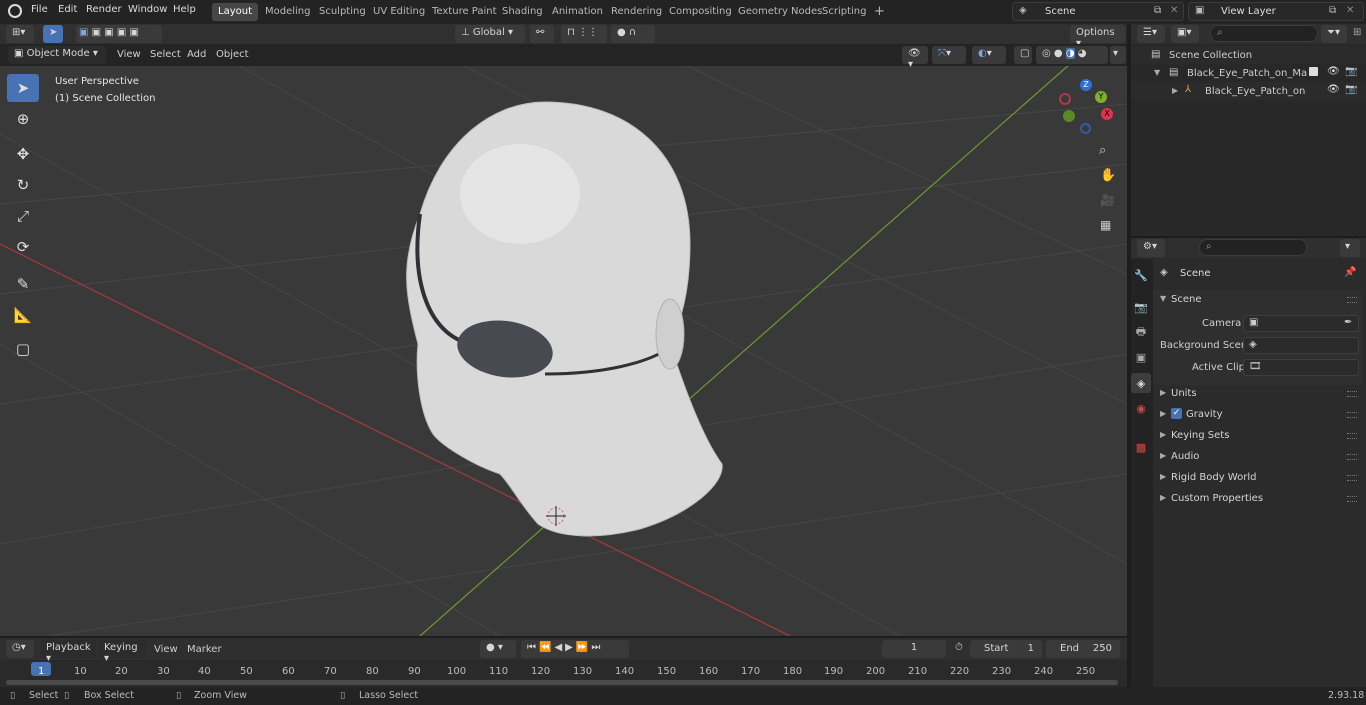  I want to click on solid-shading-icon: ●, so click(1058, 53).